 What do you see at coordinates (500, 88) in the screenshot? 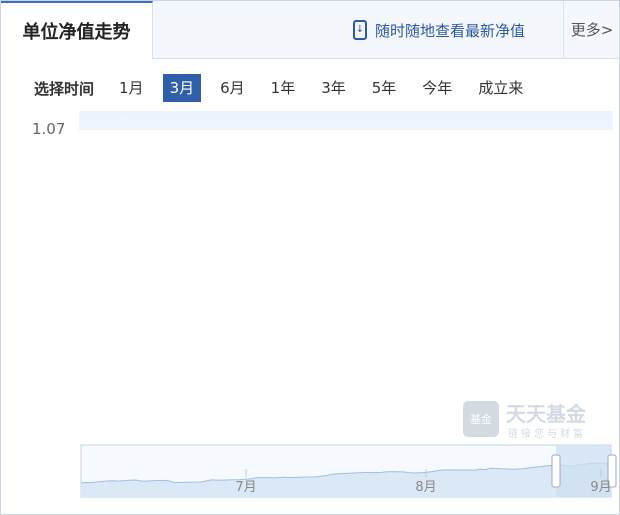
I see `range-button-since-inception: 成立来` at bounding box center [500, 88].